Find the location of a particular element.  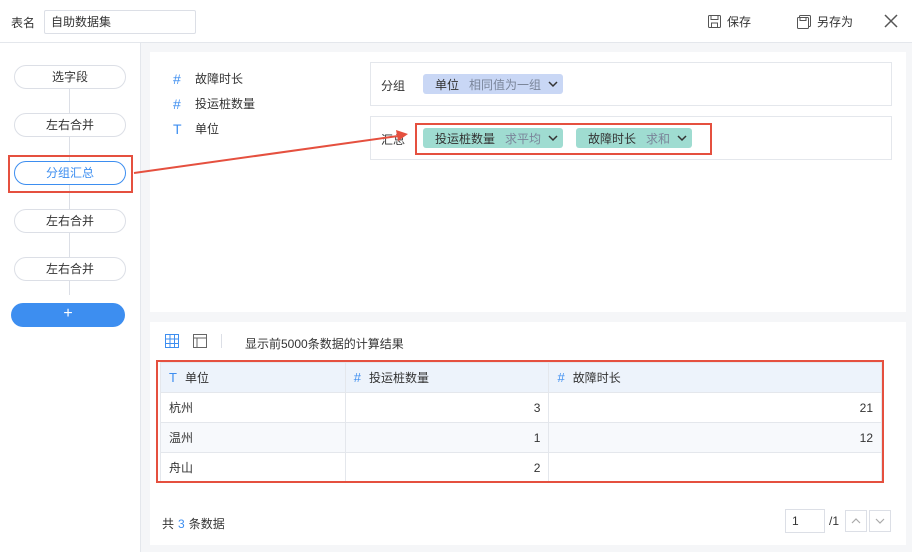

table-row: 舟山 2 is located at coordinates (521, 467).